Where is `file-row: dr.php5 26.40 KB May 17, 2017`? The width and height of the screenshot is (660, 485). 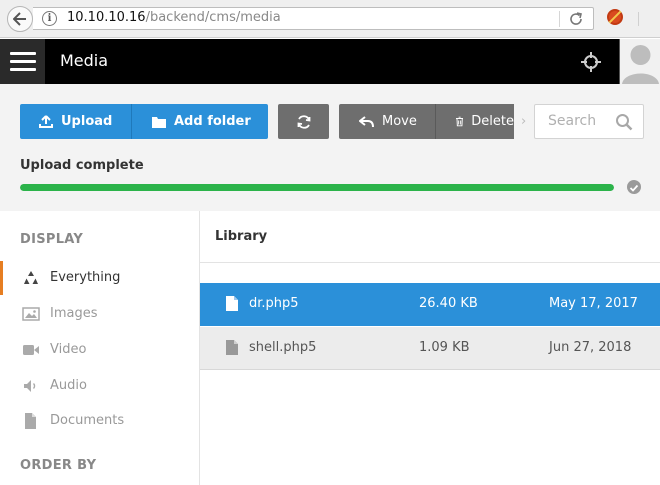 file-row: dr.php5 26.40 KB May 17, 2017 is located at coordinates (430, 304).